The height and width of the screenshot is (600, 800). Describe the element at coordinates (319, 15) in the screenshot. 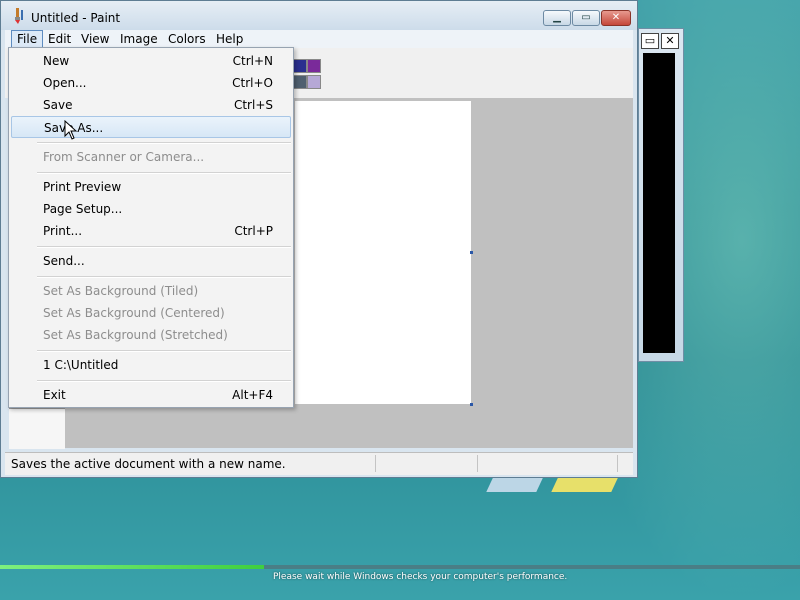

I see `title-bar: Untitled - Paint ▁ ▭ ✕` at that location.